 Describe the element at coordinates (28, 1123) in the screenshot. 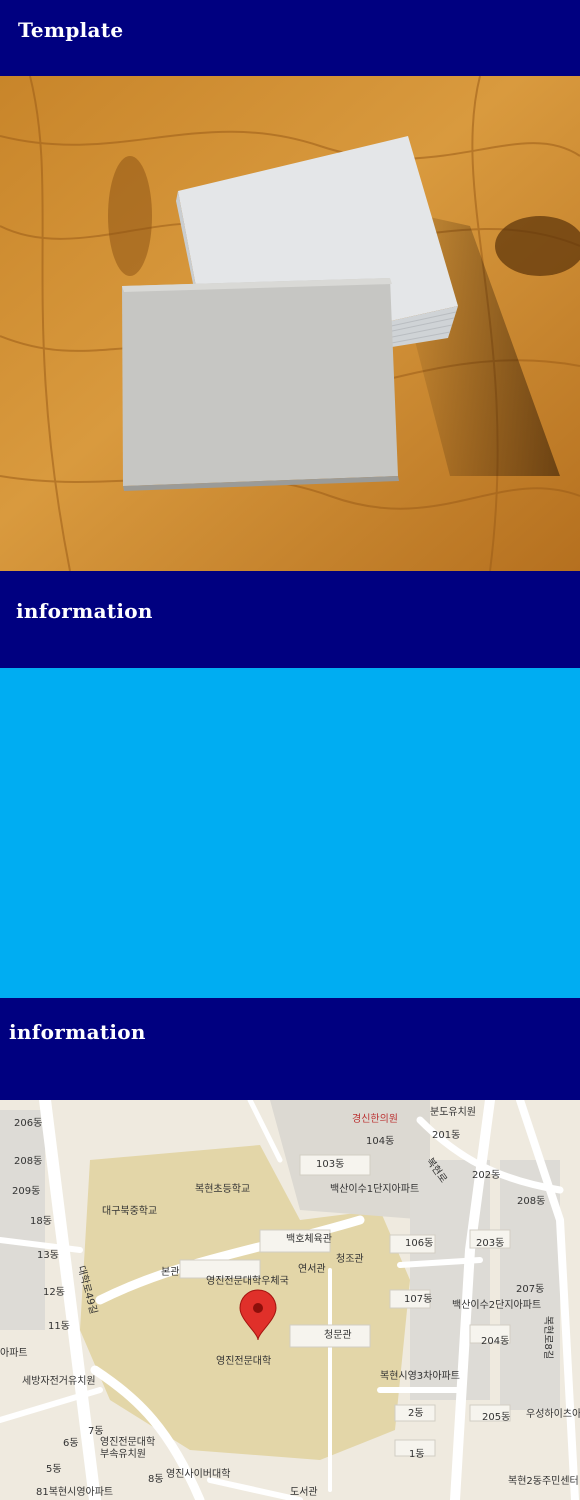

I see `map-label: 206동` at that location.